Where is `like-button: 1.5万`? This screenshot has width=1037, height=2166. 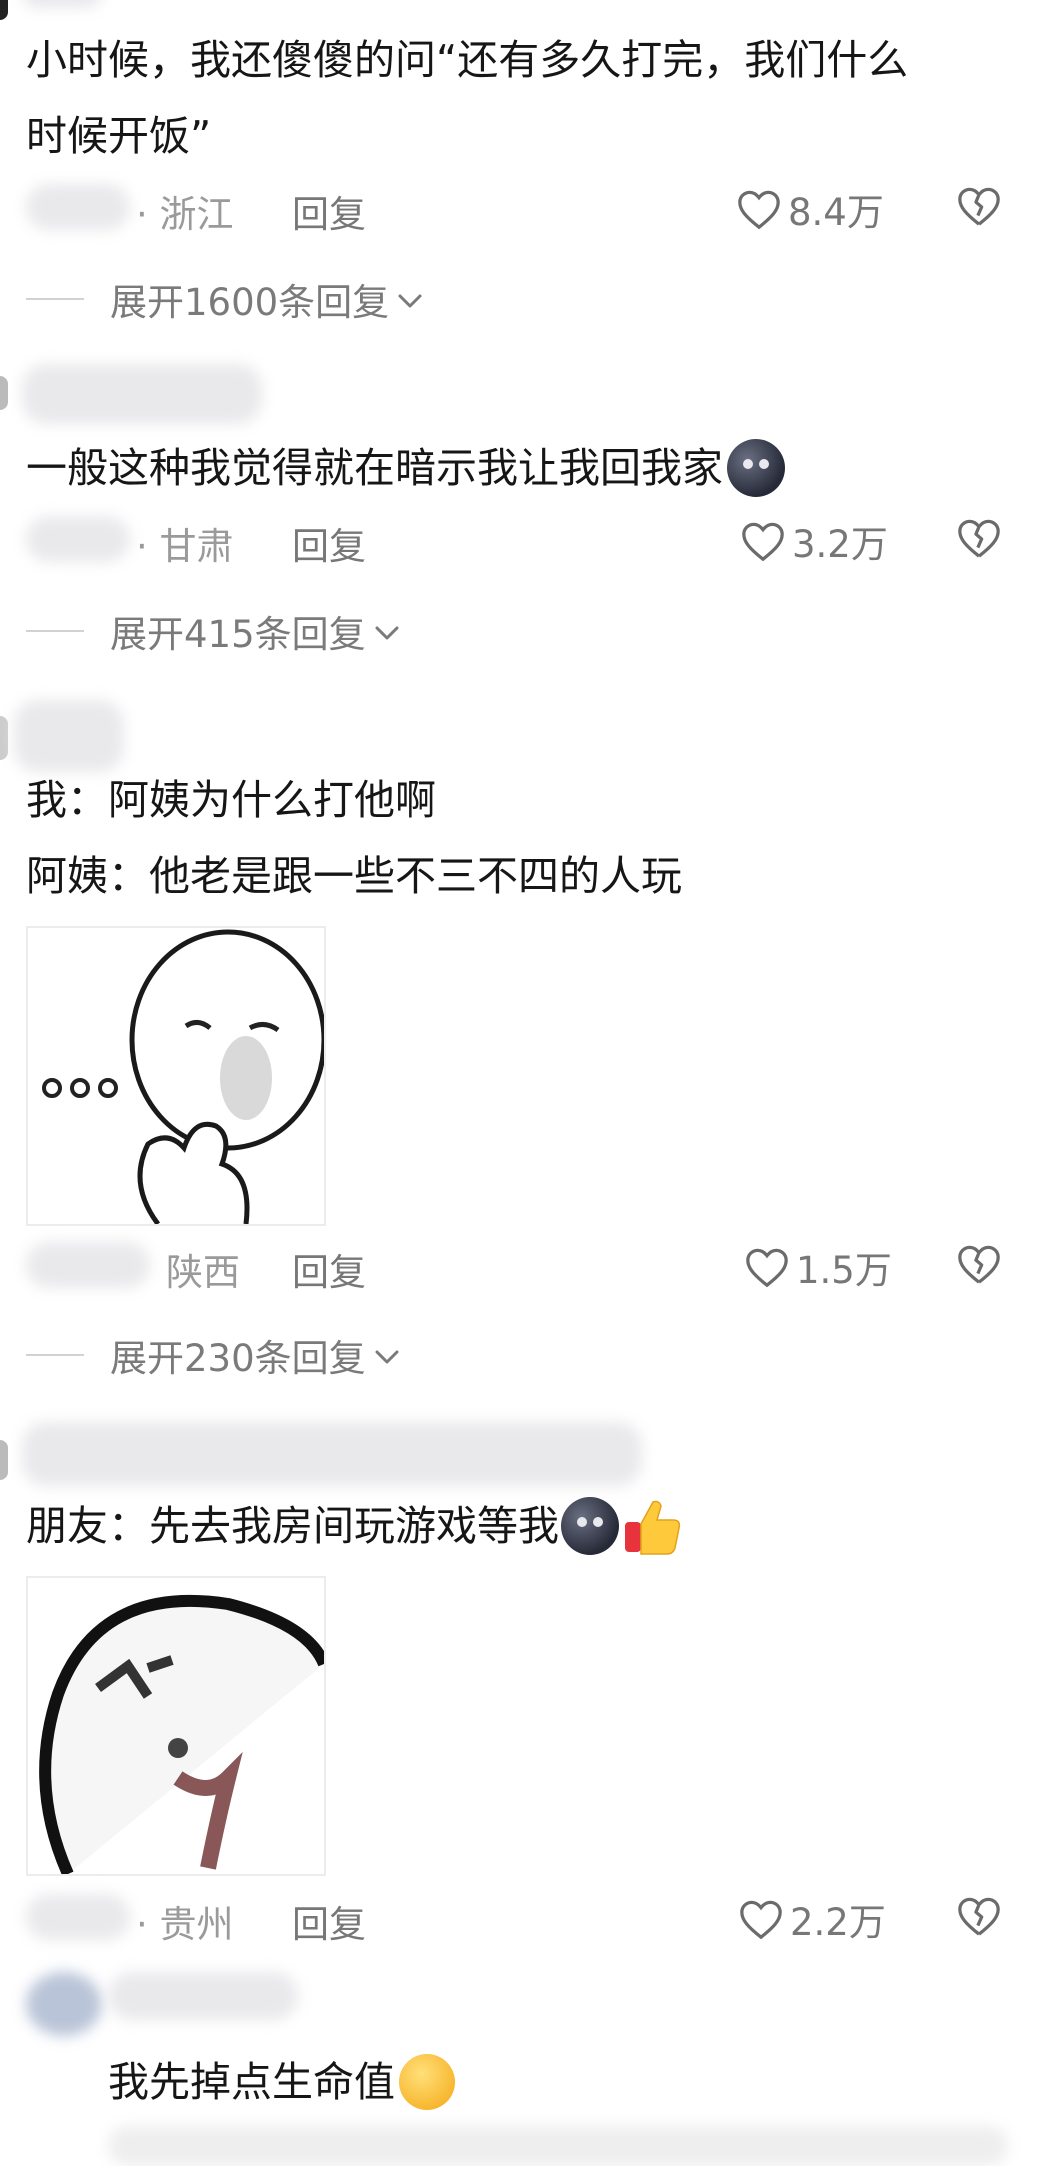
like-button: 1.5万 is located at coordinates (818, 1267).